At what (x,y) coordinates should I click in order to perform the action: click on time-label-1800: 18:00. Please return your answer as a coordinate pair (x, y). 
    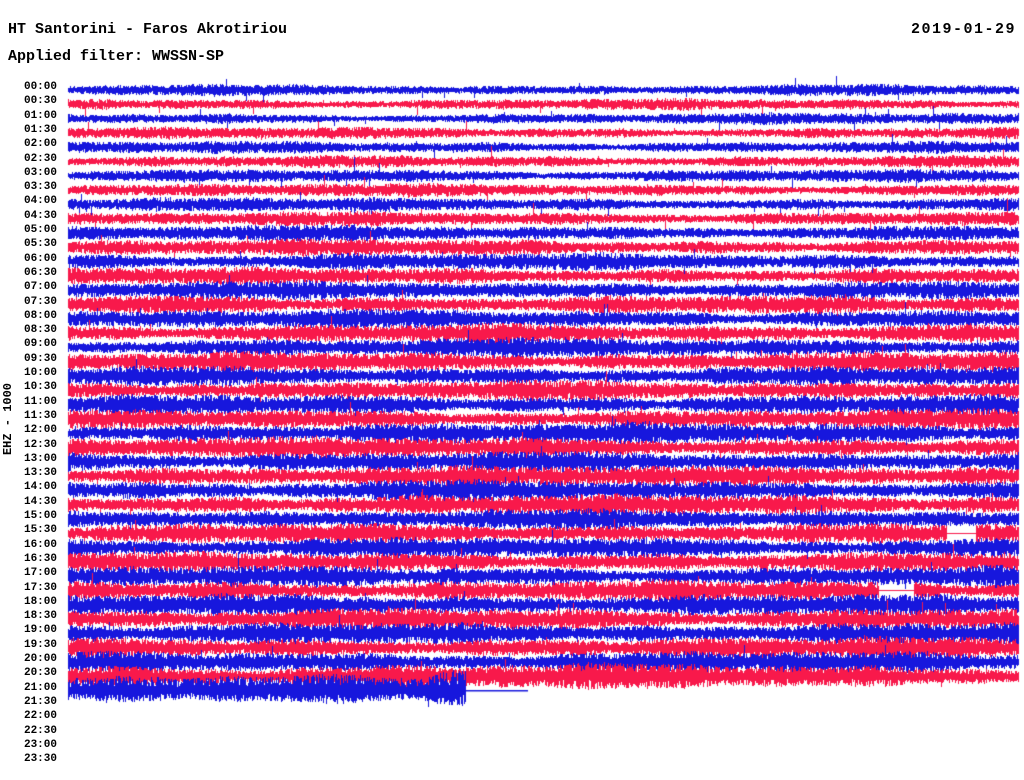
    Looking at the image, I should click on (40, 601).